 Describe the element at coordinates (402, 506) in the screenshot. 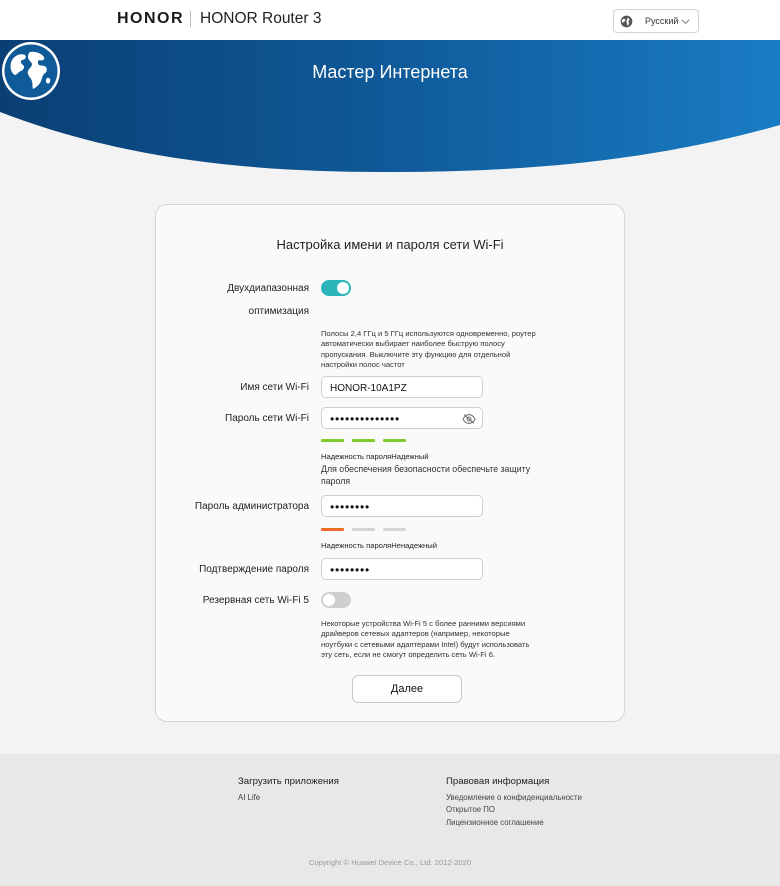

I see `admin-password-input: ••••••••` at that location.